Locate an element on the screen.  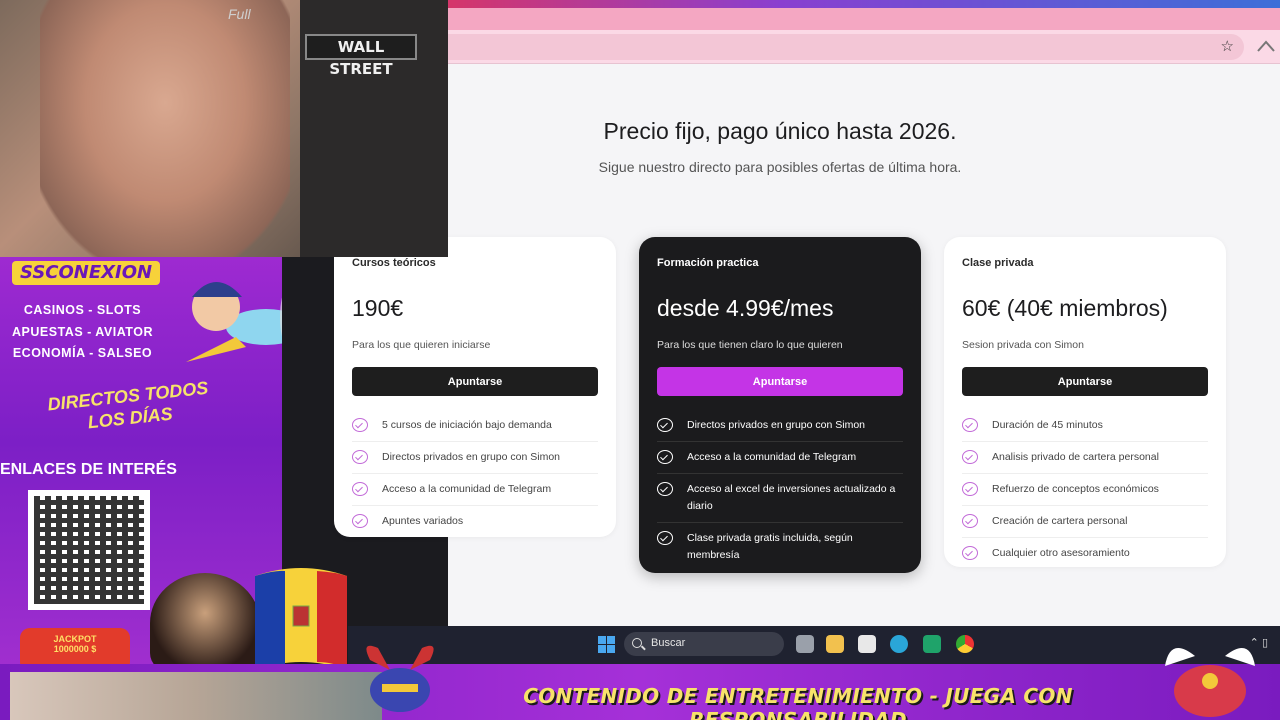
feature-text: Creación de cartera personal is located at coordinates (1060, 521).